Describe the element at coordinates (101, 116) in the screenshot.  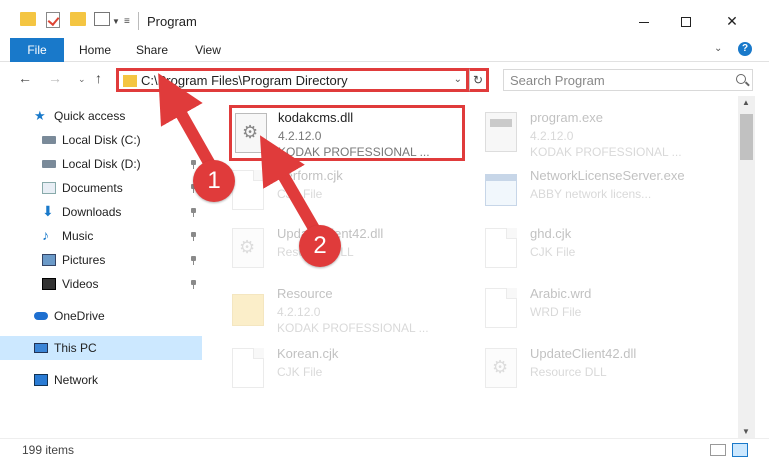
I see `sidebar-item-quick-access: ★ Quick access` at that location.